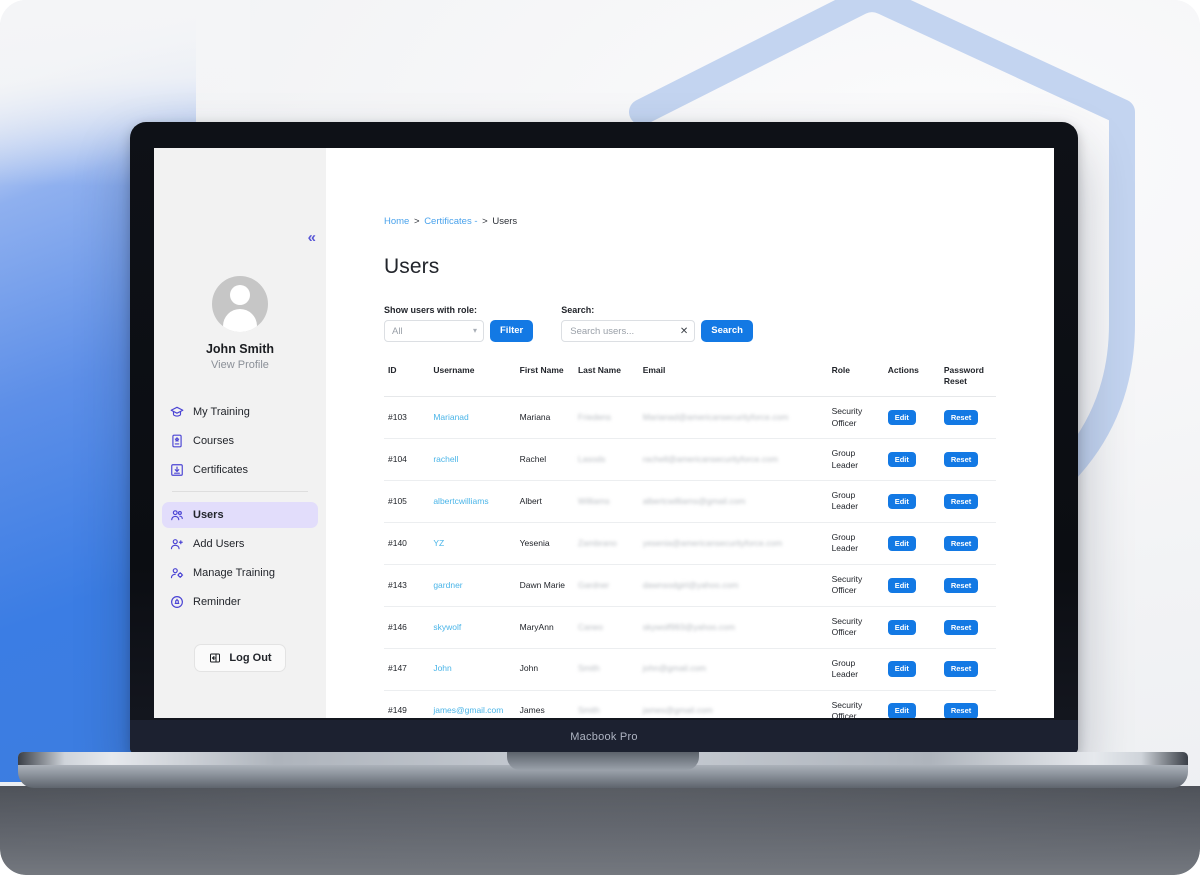  What do you see at coordinates (600, 830) in the screenshot?
I see `desk-highlight` at bounding box center [600, 830].